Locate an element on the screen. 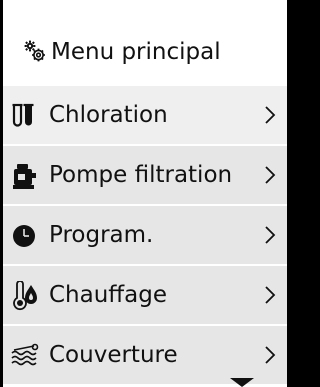  menu-header: Menu principal is located at coordinates (145, 51).